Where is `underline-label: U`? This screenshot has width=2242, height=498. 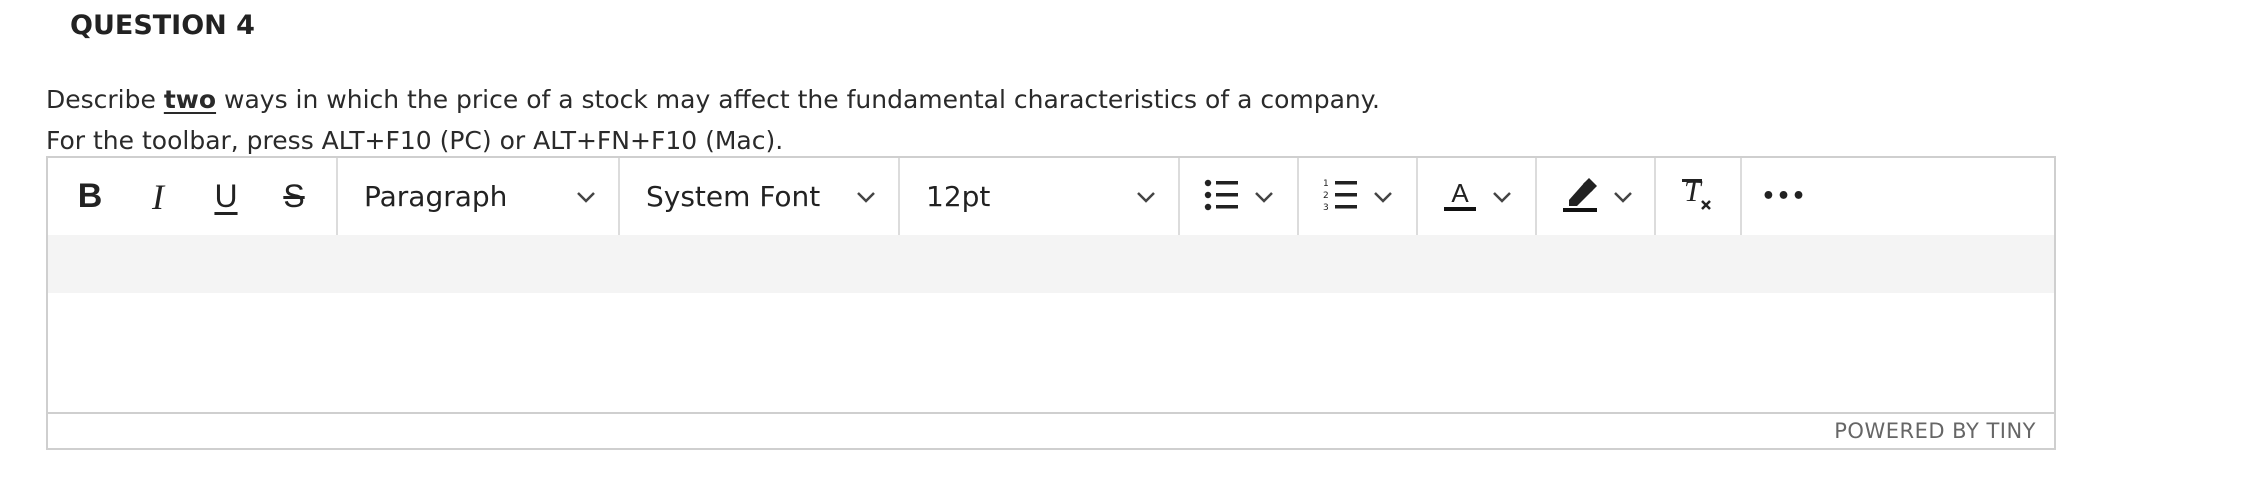
underline-label: U is located at coordinates (226, 196).